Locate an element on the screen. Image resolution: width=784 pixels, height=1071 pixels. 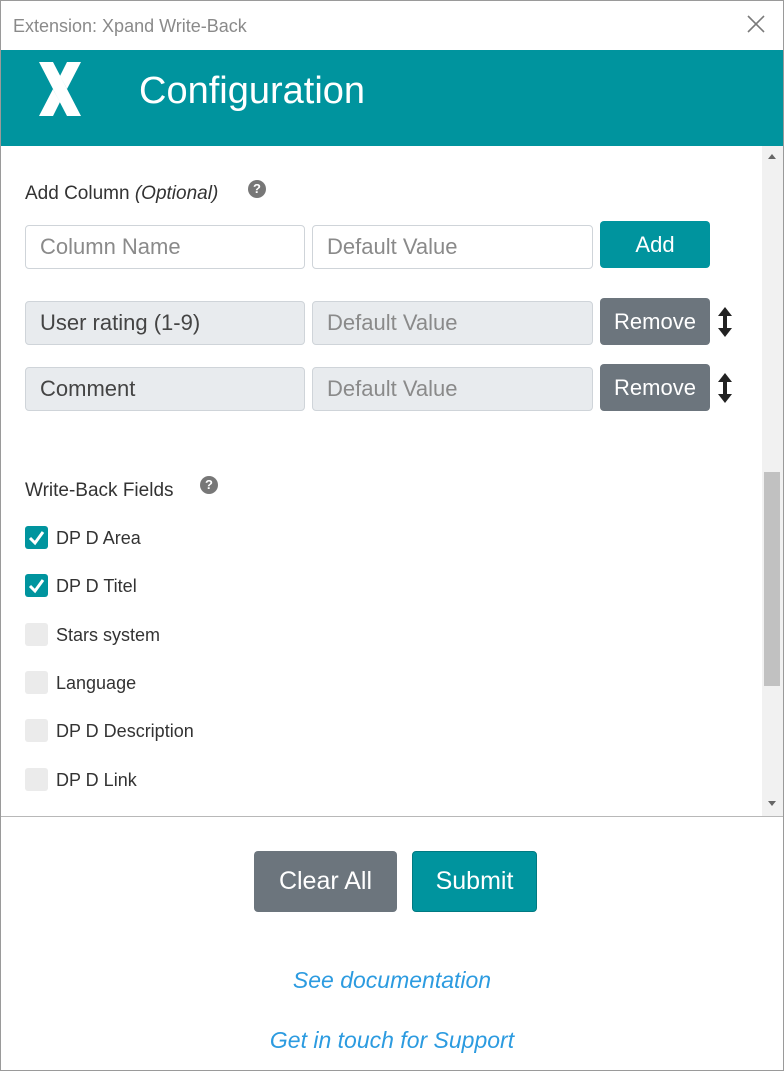
scrollbar-thumb is located at coordinates (772, 579).